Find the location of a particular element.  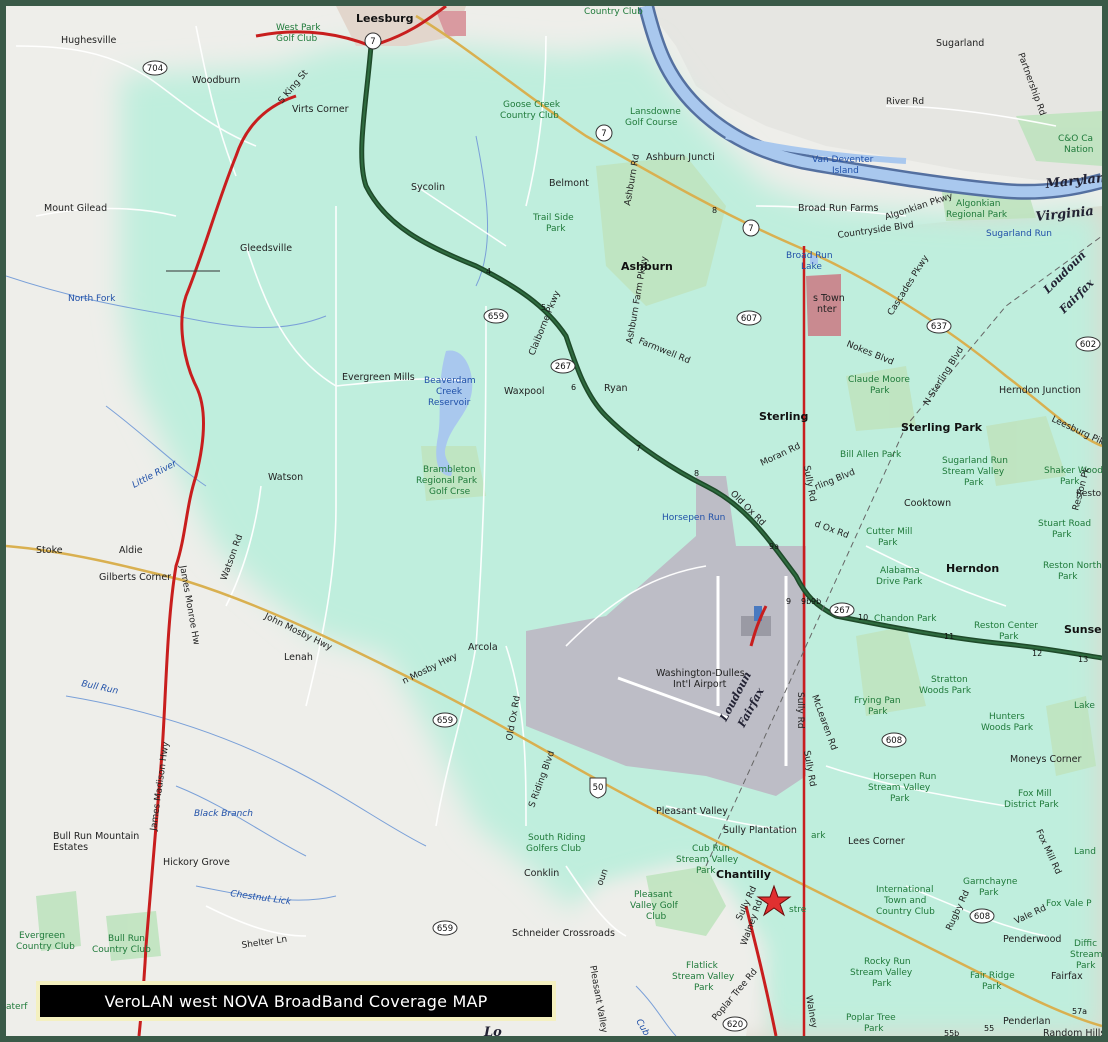

label-sugarland-run: Sugarland Run is located at coordinates (1019, 234).